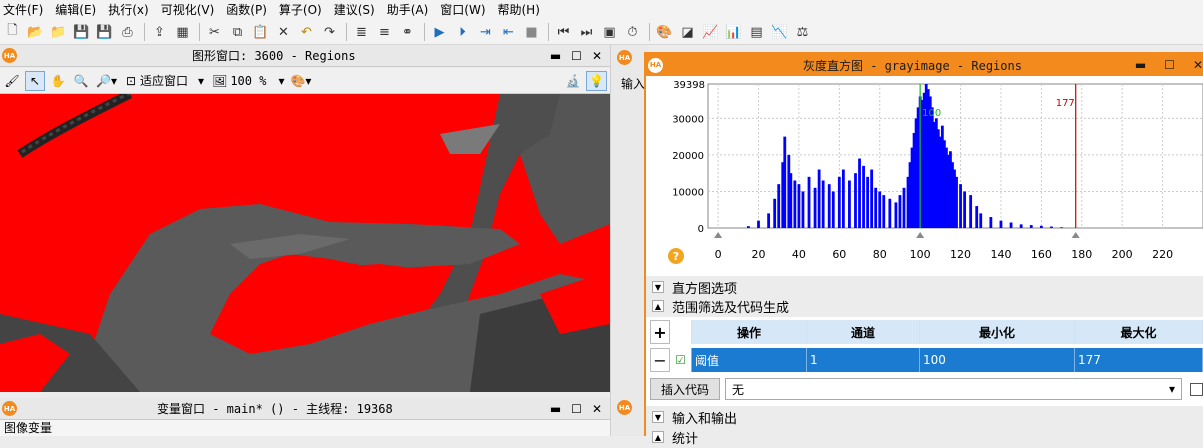  What do you see at coordinates (237, 32) in the screenshot?
I see `copy-icon: ⧉` at bounding box center [237, 32].